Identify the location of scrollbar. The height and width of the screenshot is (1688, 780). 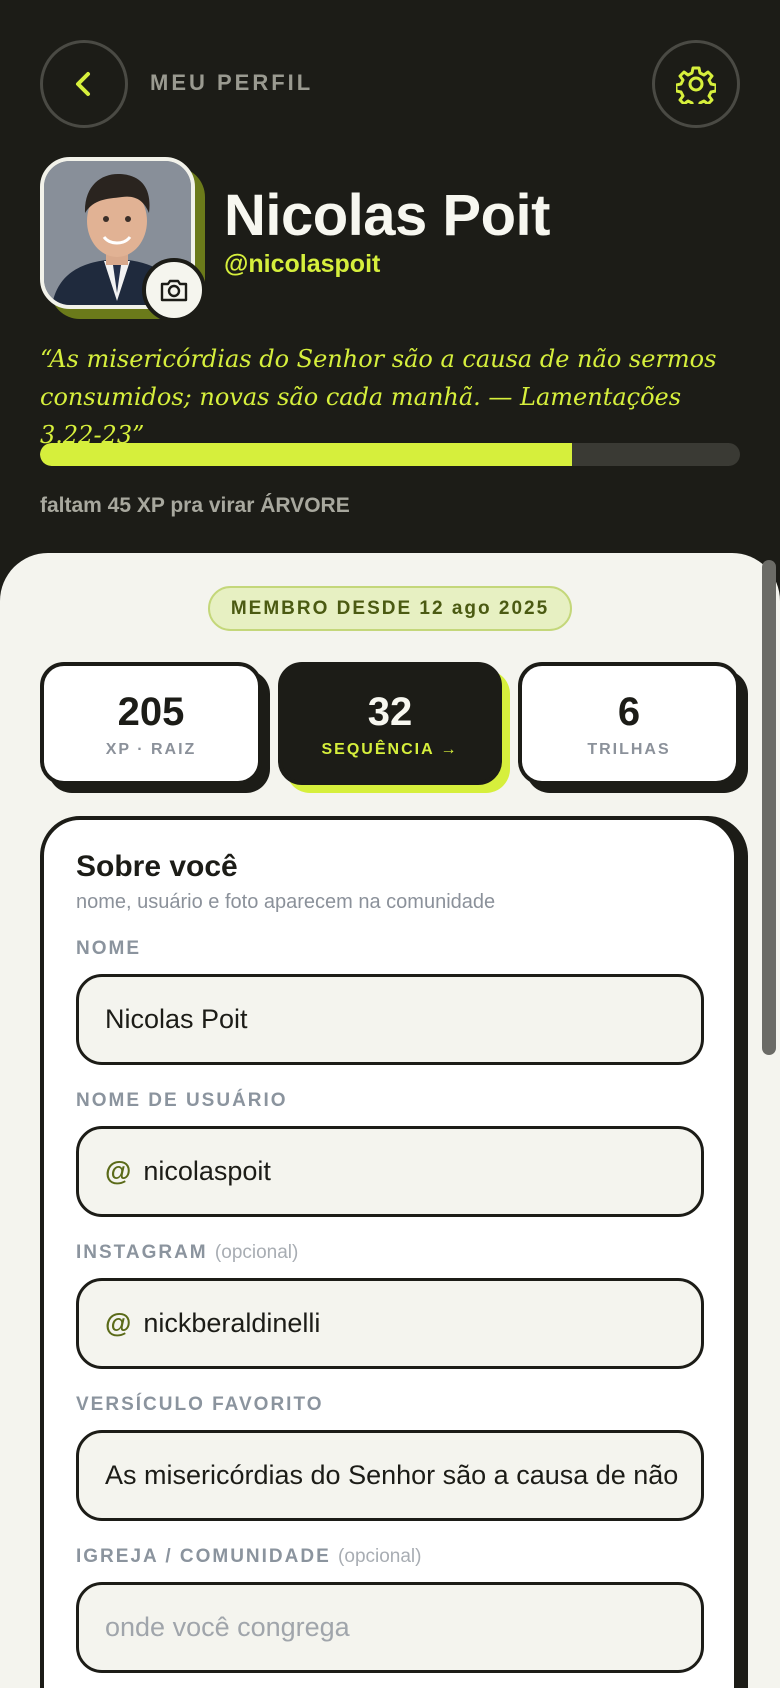
(769, 807).